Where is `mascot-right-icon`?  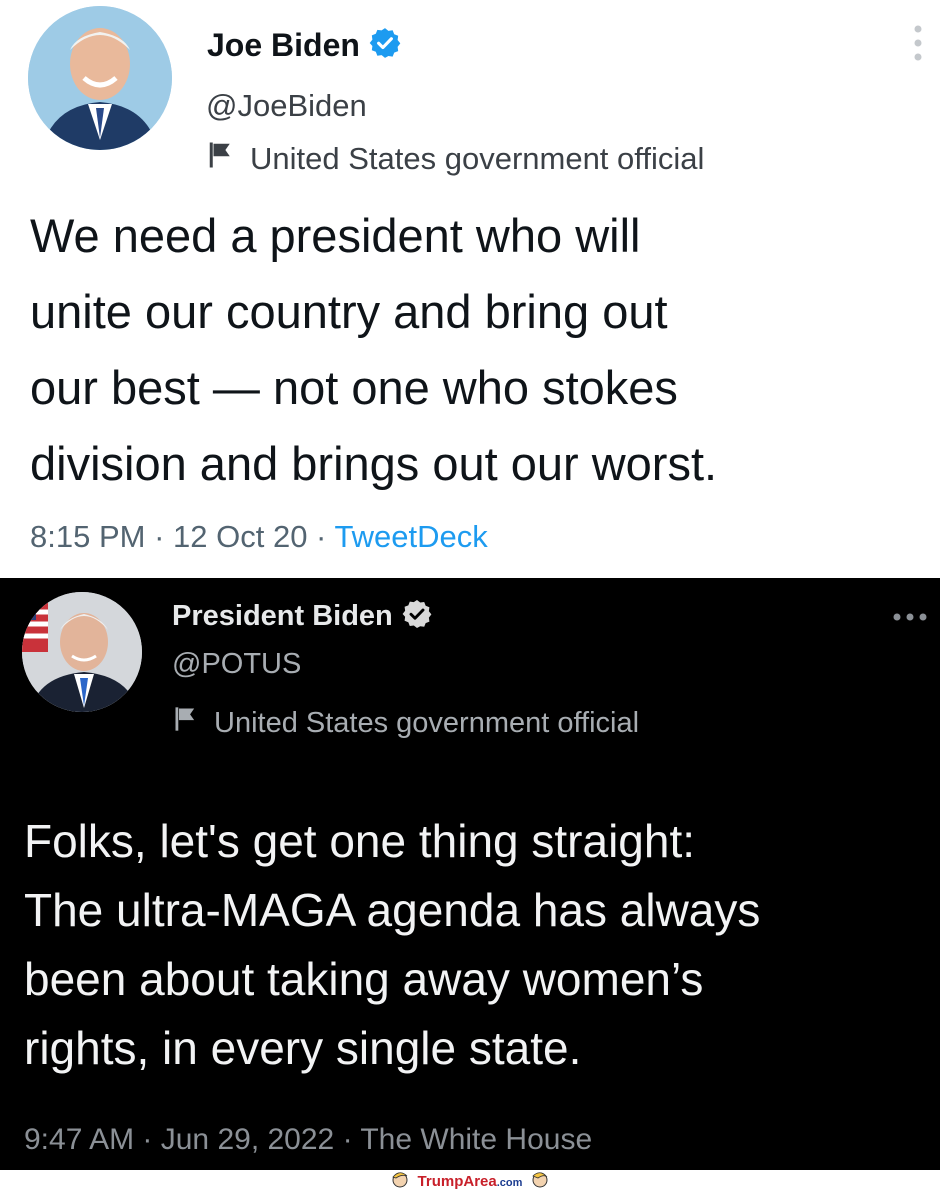
mascot-right-icon is located at coordinates (540, 1181).